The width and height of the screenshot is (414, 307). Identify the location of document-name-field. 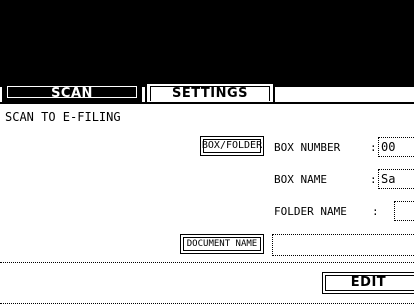
(343, 245).